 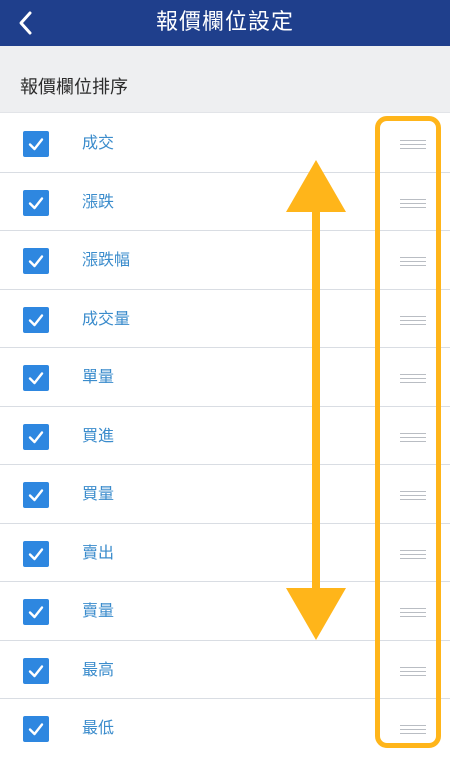 What do you see at coordinates (106, 259) in the screenshot?
I see `row-label: 漲跌幅` at bounding box center [106, 259].